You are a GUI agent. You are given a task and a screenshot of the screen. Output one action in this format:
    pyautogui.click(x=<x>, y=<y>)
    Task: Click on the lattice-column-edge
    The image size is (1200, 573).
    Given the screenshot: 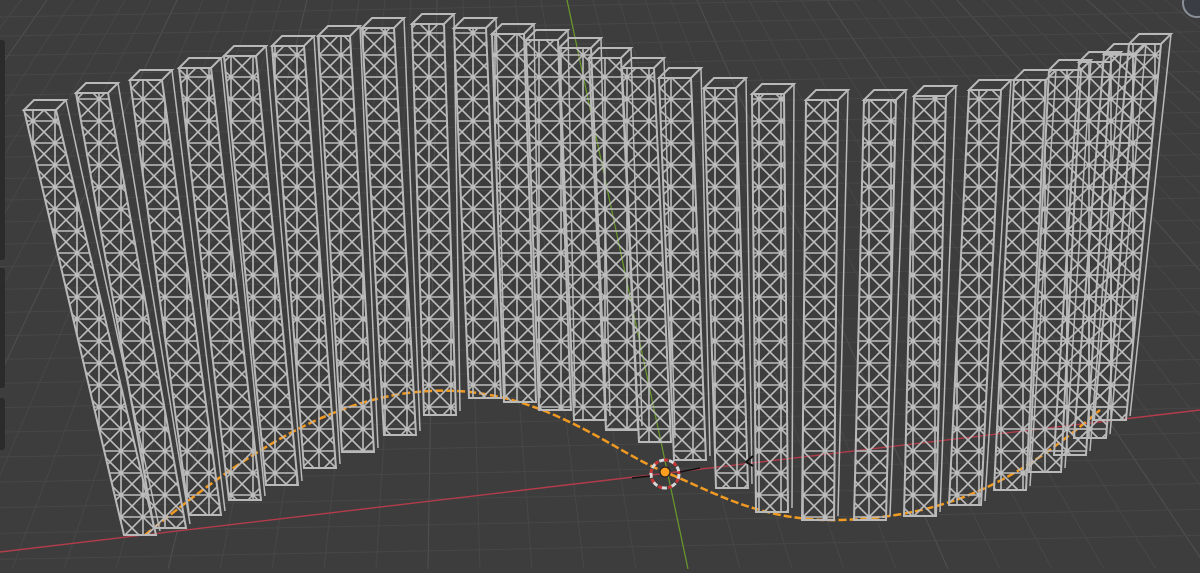 What is the action you would take?
    pyautogui.click(x=793, y=296)
    